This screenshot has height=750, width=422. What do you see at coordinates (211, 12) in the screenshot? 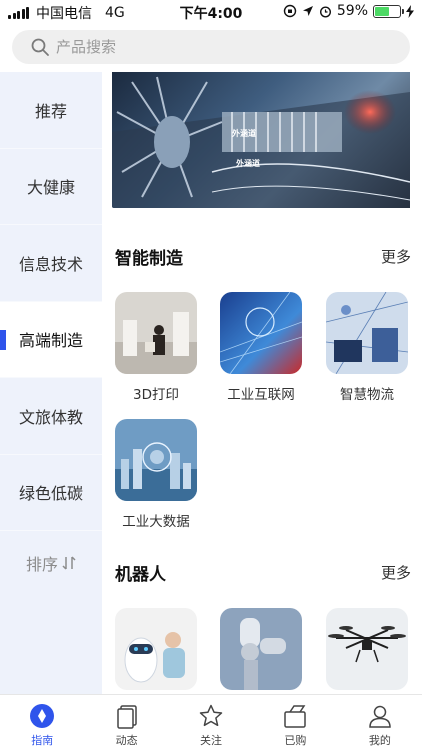
I see `status-bar: 中国电信 4G 下午4:00 59%` at bounding box center [211, 12].